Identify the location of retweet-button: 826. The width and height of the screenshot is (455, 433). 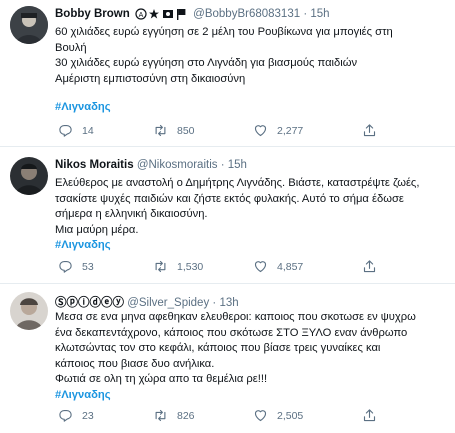
(174, 415).